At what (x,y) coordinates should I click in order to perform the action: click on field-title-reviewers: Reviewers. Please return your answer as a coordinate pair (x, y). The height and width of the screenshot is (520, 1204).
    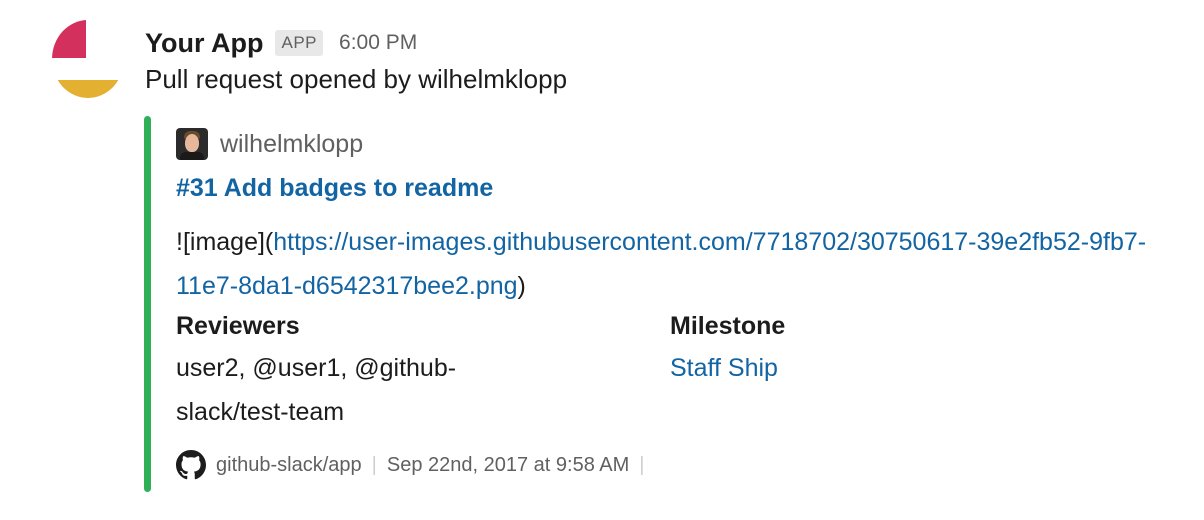
    Looking at the image, I should click on (238, 326).